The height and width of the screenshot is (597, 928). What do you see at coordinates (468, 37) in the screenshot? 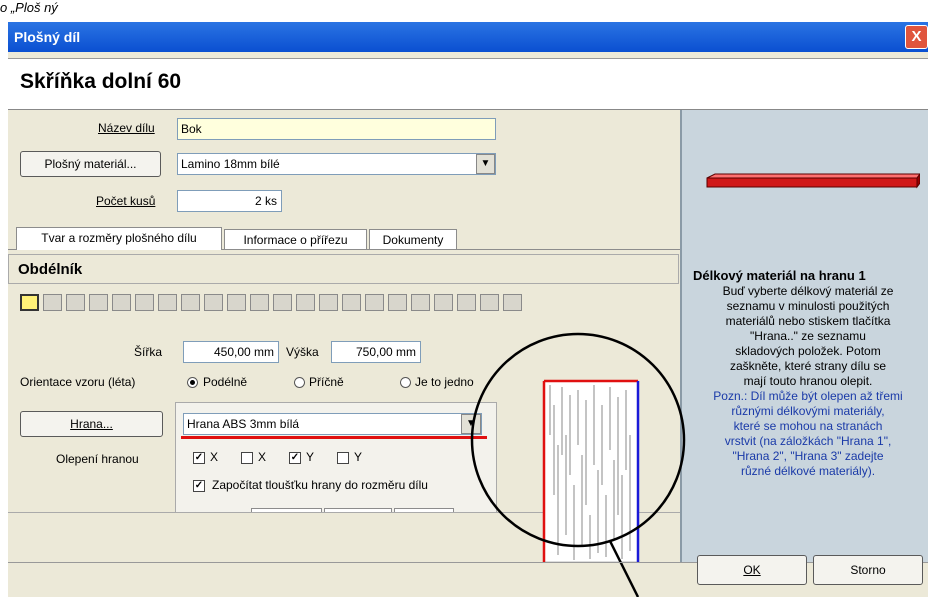
I see `title-bar: Plošný díl` at bounding box center [468, 37].